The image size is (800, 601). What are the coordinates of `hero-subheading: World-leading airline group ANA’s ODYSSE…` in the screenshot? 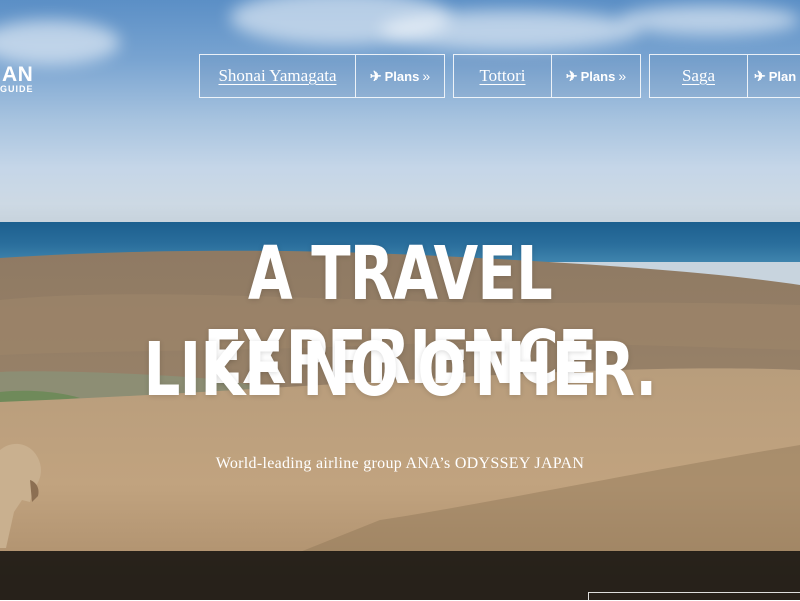 It's located at (400, 463).